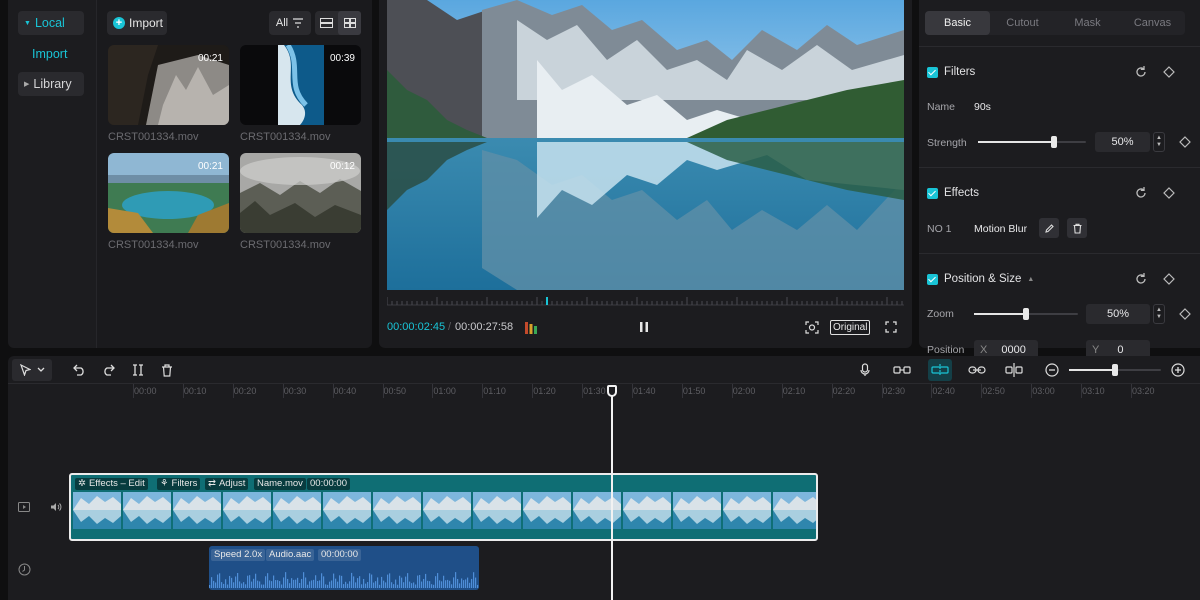 The height and width of the screenshot is (600, 1200). What do you see at coordinates (1159, 310) in the screenshot?
I see `chevron-up-icon: ▲` at bounding box center [1159, 310].